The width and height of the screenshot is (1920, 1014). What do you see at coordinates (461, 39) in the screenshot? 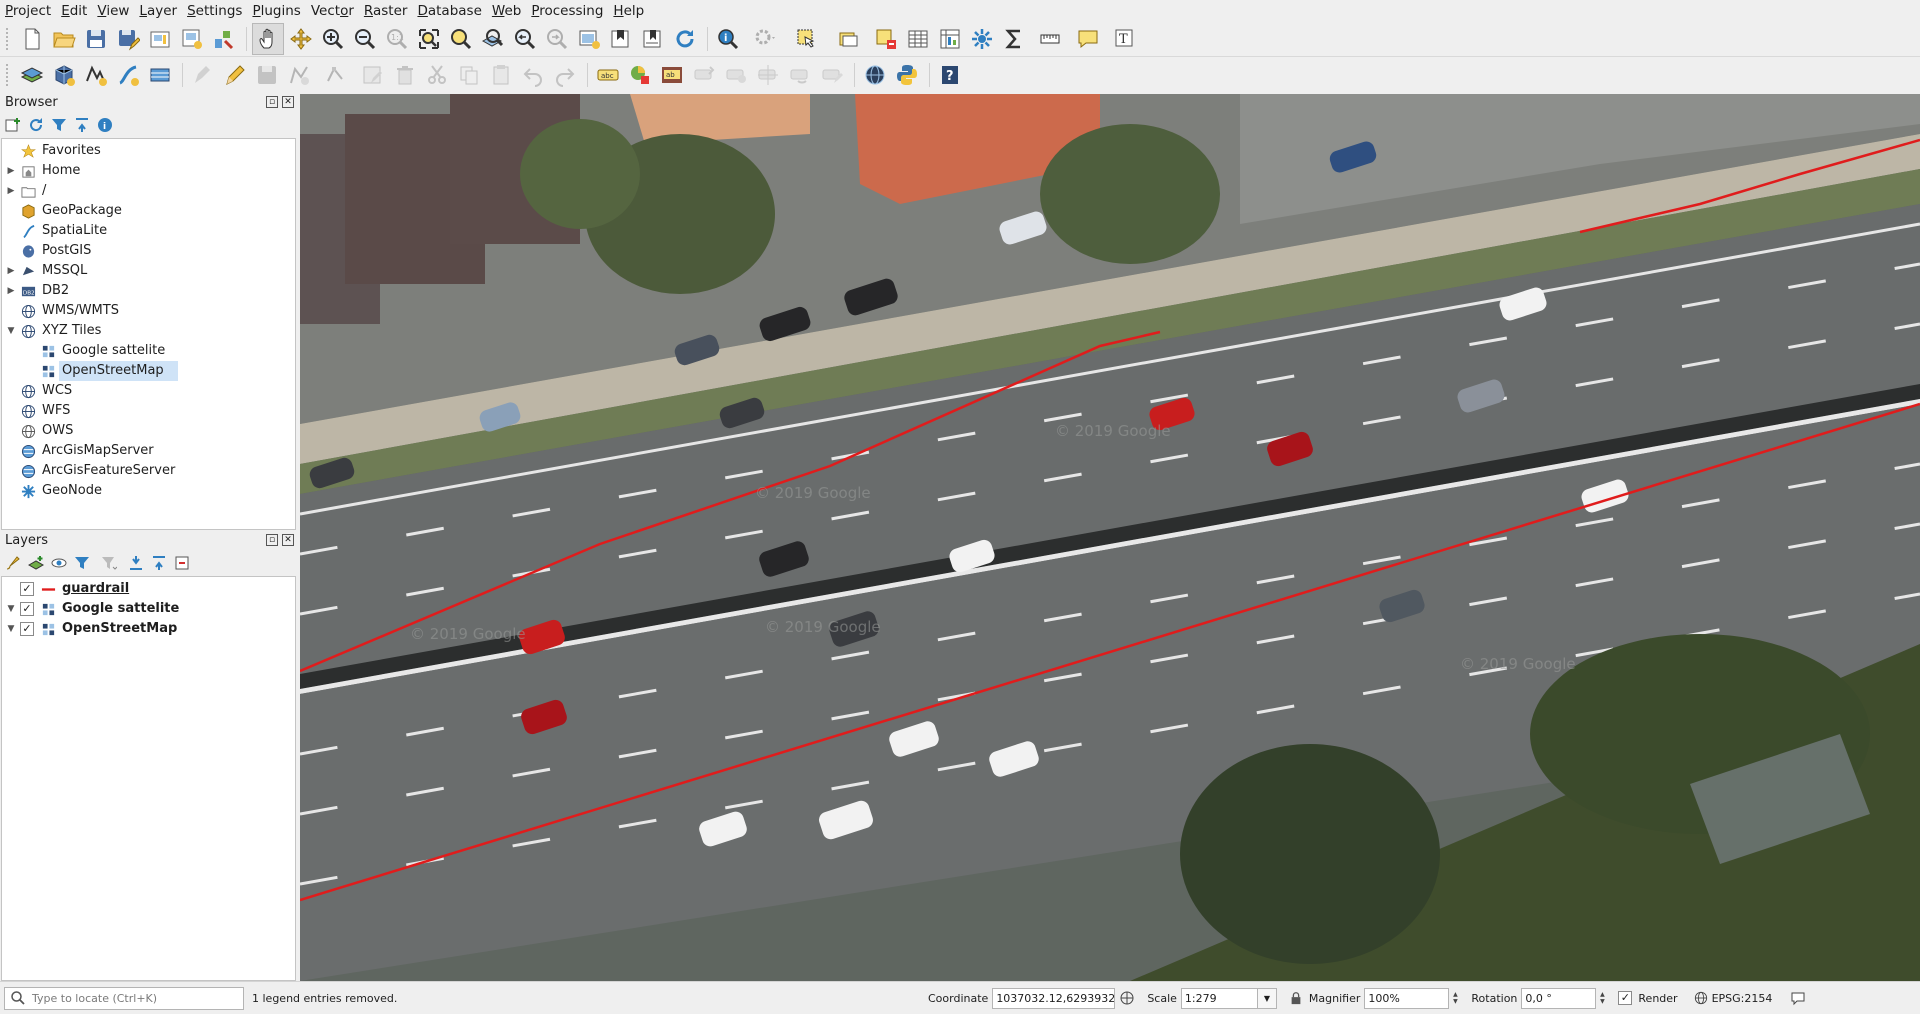
I see `zoom-to-selection-button` at bounding box center [461, 39].